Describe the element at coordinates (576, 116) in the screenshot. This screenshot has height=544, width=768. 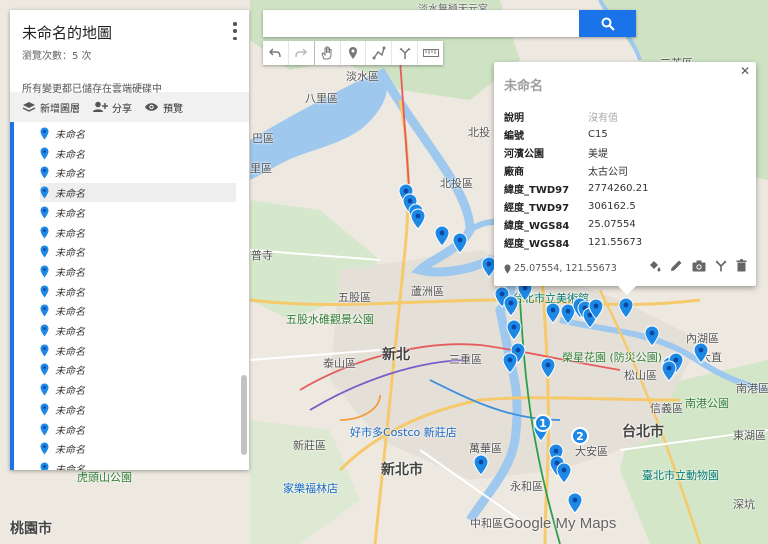
I see `attribute-row: 說明 沒有值` at that location.